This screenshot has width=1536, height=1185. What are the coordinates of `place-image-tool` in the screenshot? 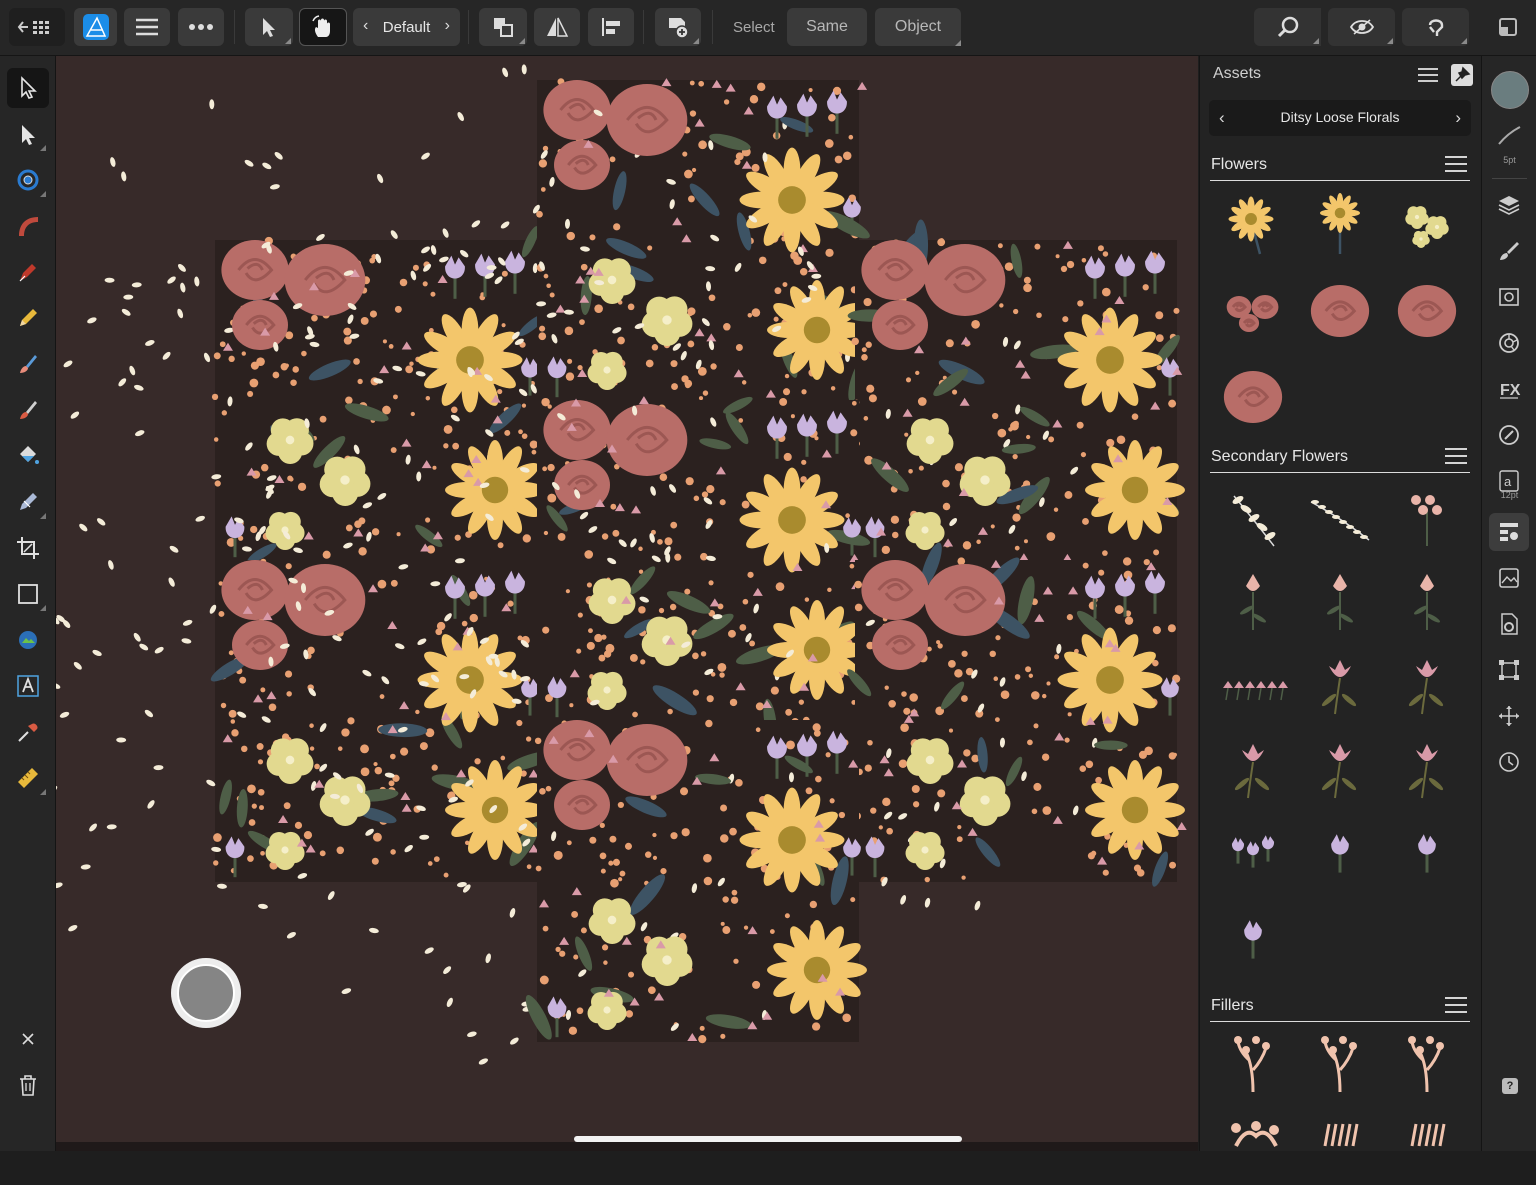 It's located at (28, 640).